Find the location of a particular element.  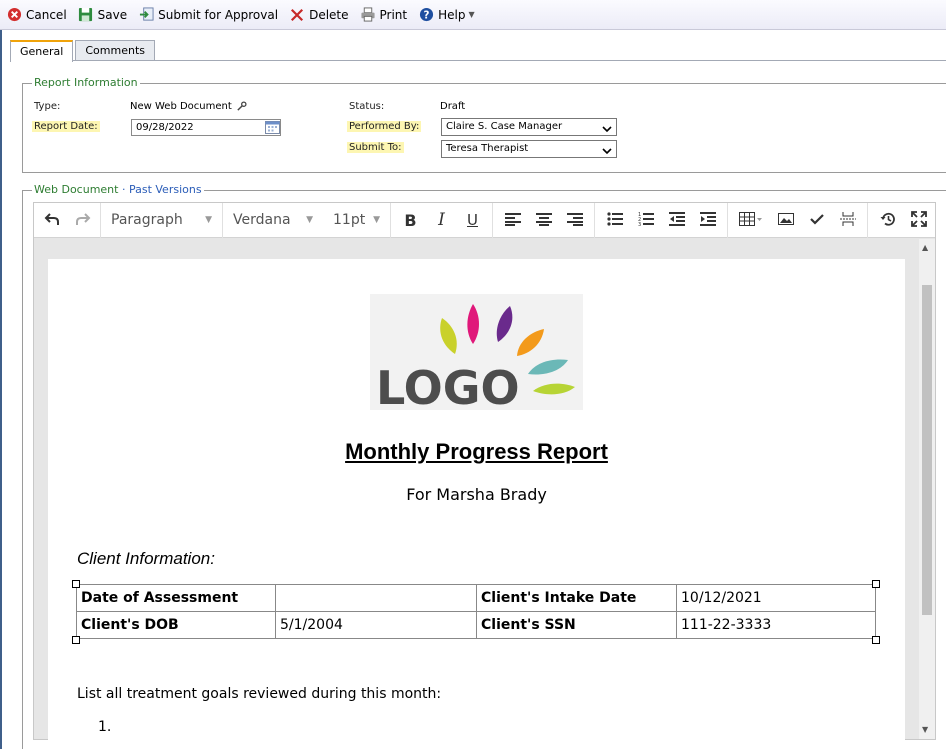

table-cell is located at coordinates (376, 598).